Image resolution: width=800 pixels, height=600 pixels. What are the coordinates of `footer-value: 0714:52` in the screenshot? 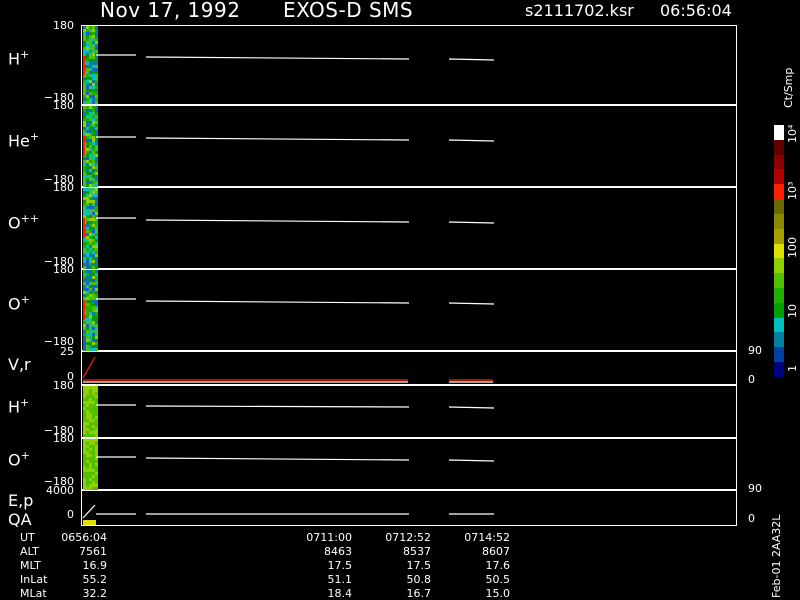 It's located at (487, 537).